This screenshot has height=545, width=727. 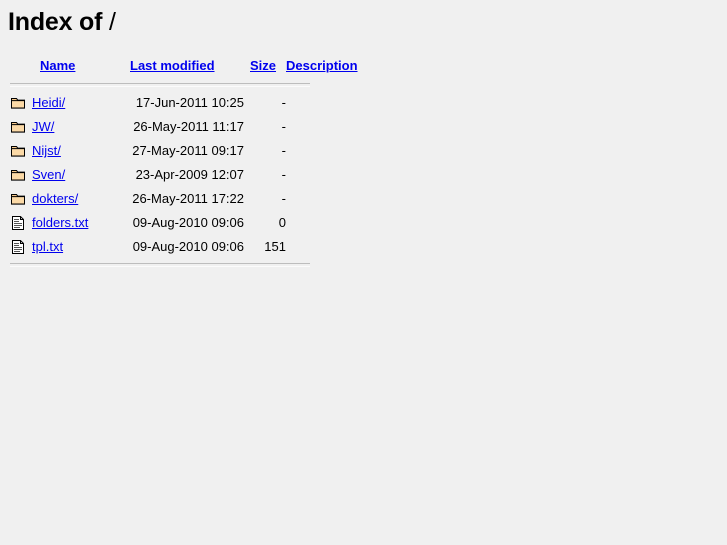 What do you see at coordinates (112, 22) in the screenshot?
I see `page-title-path: /` at bounding box center [112, 22].